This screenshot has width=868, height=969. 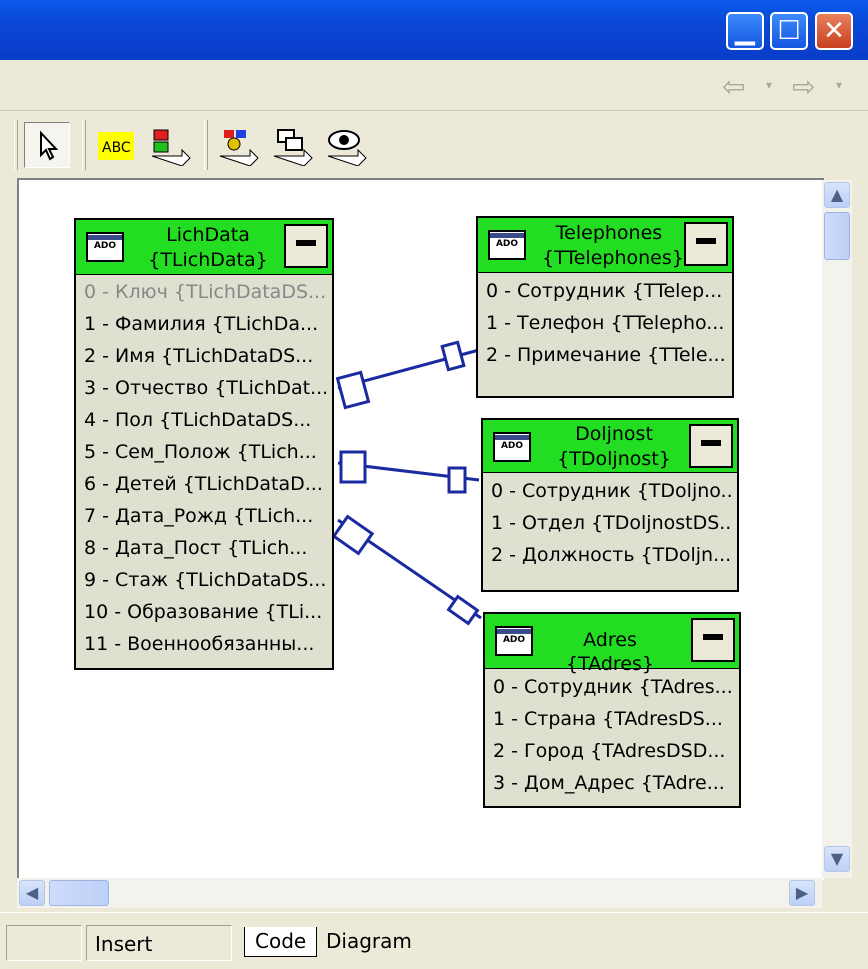 What do you see at coordinates (204, 247) in the screenshot?
I see `table-header: ADO LichData {TLichData}` at bounding box center [204, 247].